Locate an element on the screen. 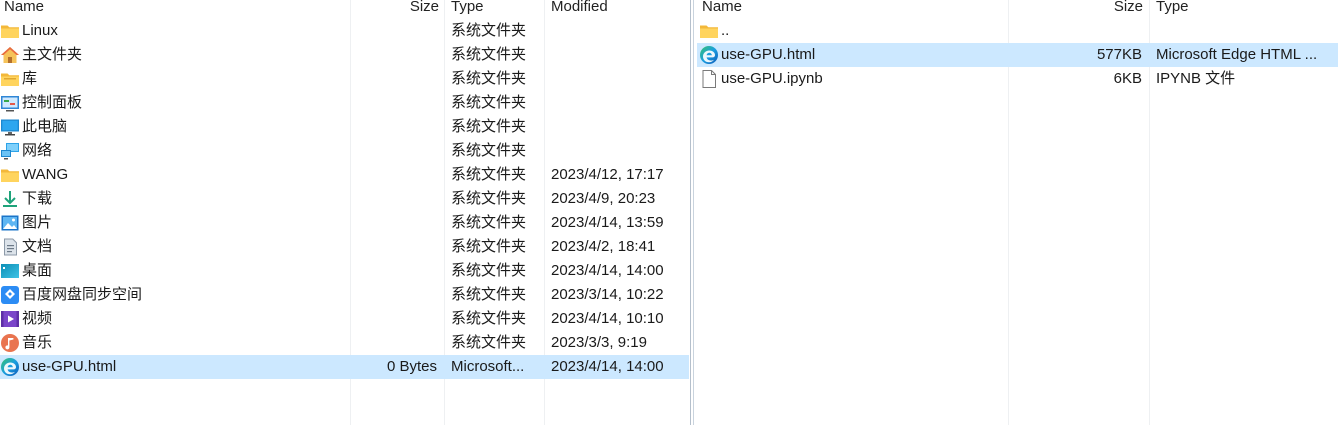 The height and width of the screenshot is (425, 1338). file-row: 此电脑 系统文件夹 is located at coordinates (344, 127).